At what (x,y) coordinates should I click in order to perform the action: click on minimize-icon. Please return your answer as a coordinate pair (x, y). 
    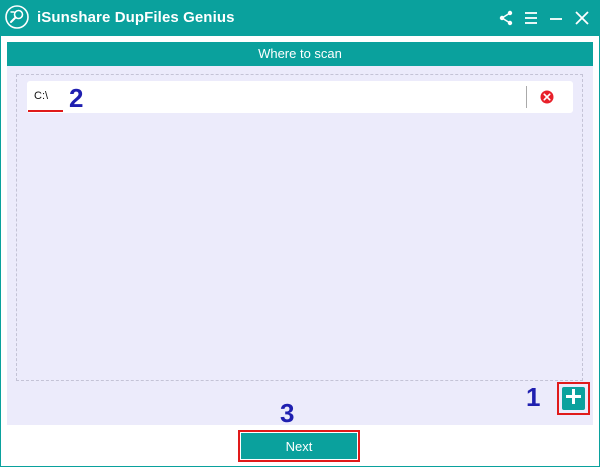
    Looking at the image, I should click on (556, 18).